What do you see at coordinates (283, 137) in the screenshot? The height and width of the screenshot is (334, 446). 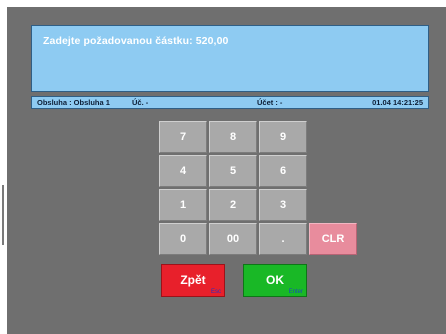 I see `key-9: 9` at bounding box center [283, 137].